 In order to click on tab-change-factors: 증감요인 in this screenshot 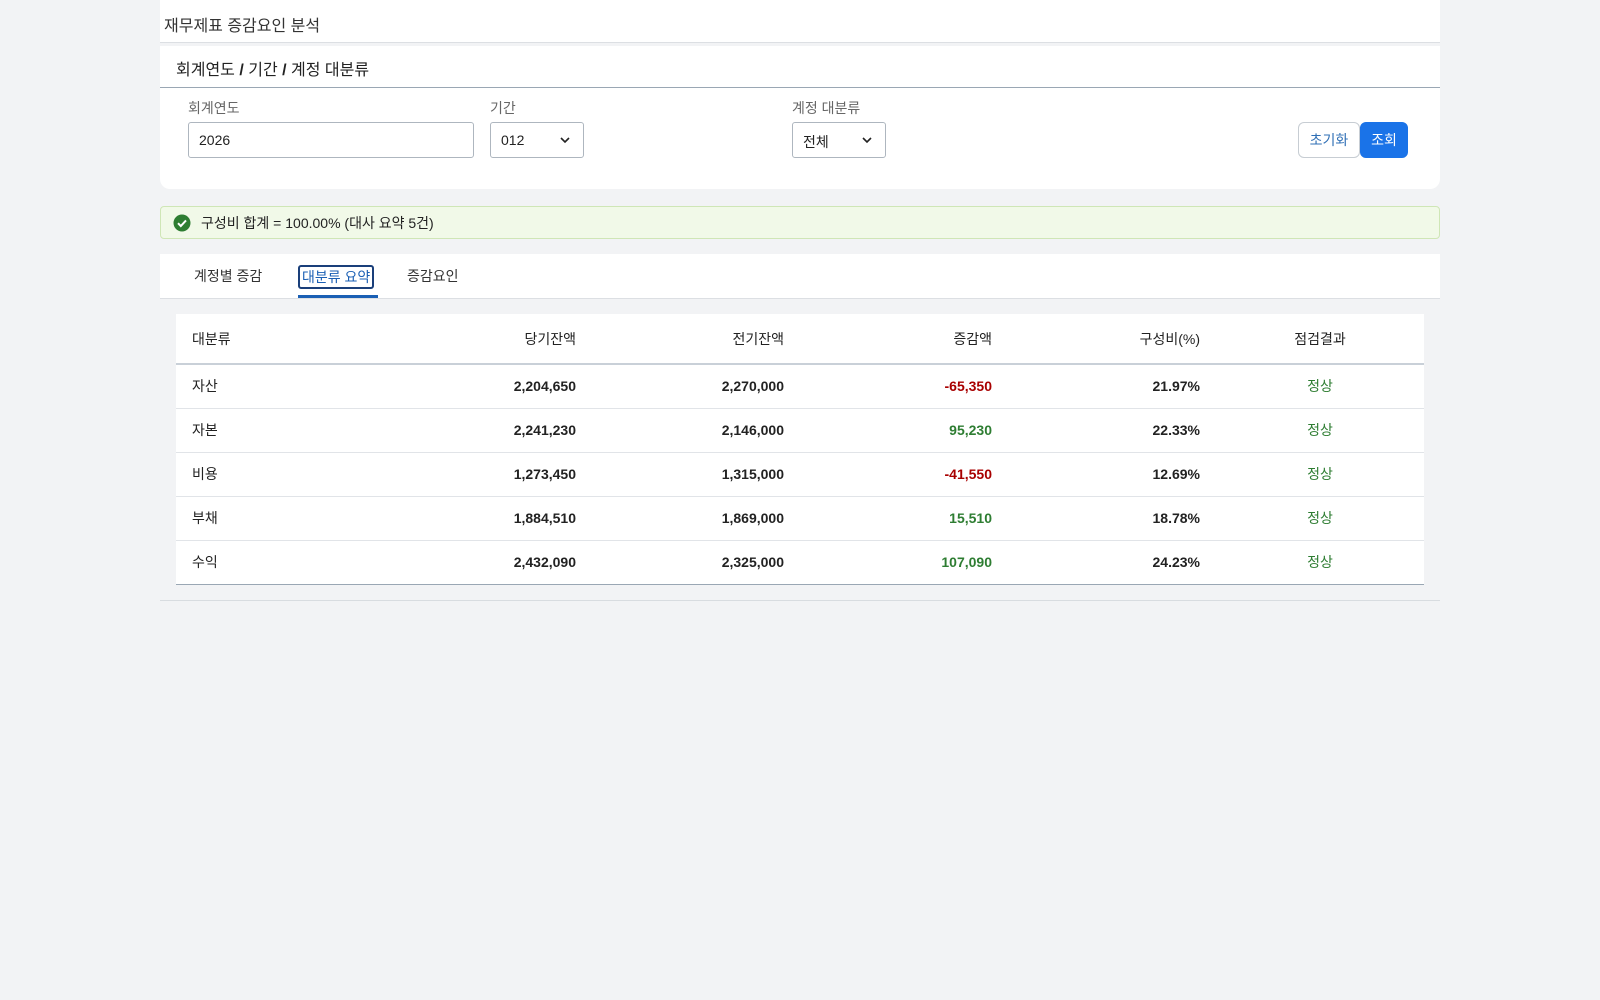, I will do `click(433, 276)`.